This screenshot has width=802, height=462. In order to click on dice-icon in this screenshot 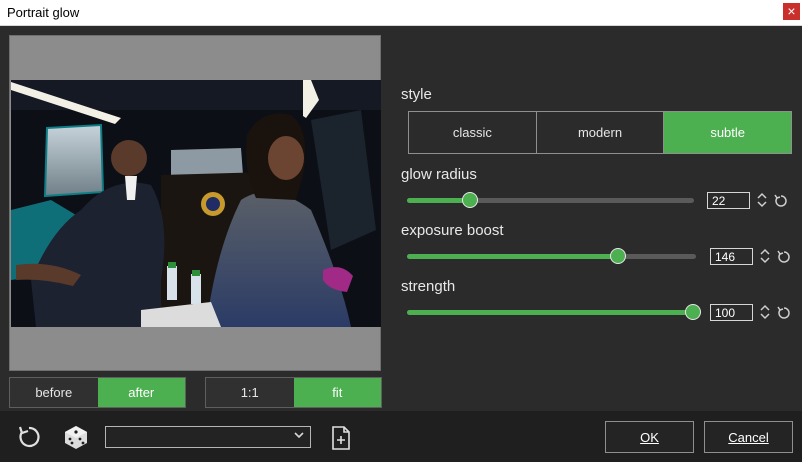, I will do `click(76, 437)`.